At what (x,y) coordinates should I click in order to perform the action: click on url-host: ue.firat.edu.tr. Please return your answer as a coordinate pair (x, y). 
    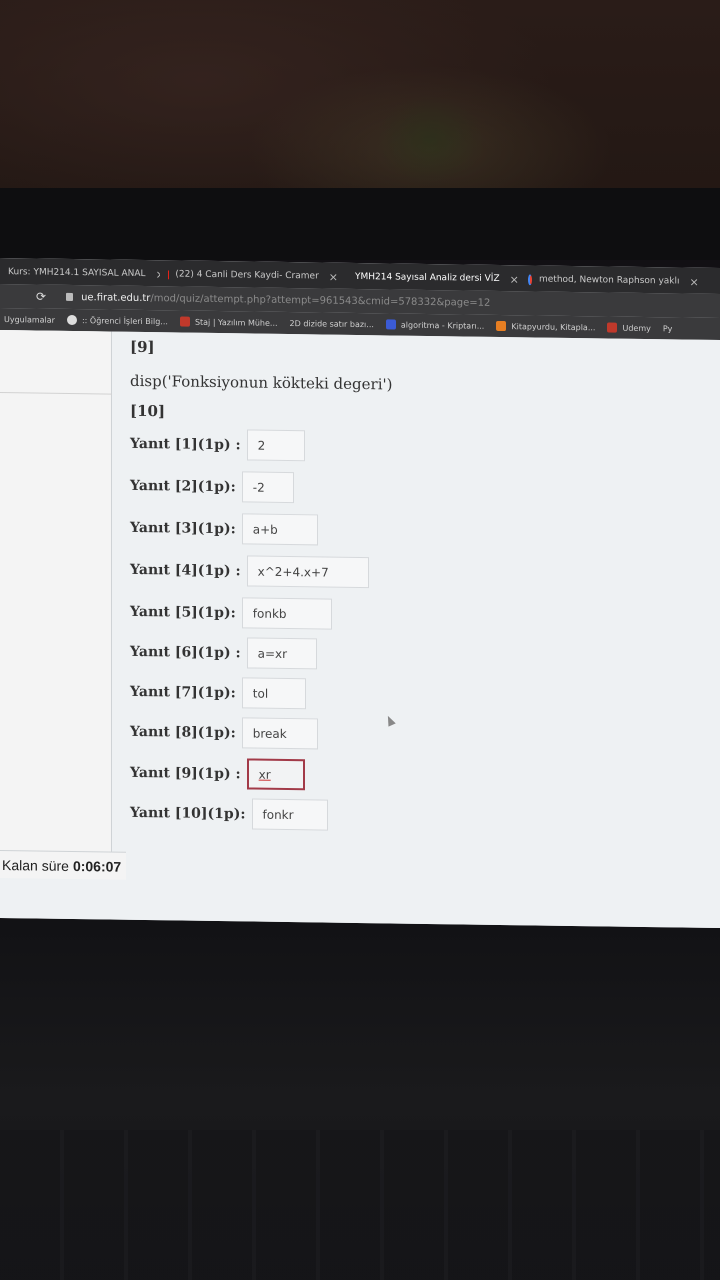
    Looking at the image, I should click on (116, 297).